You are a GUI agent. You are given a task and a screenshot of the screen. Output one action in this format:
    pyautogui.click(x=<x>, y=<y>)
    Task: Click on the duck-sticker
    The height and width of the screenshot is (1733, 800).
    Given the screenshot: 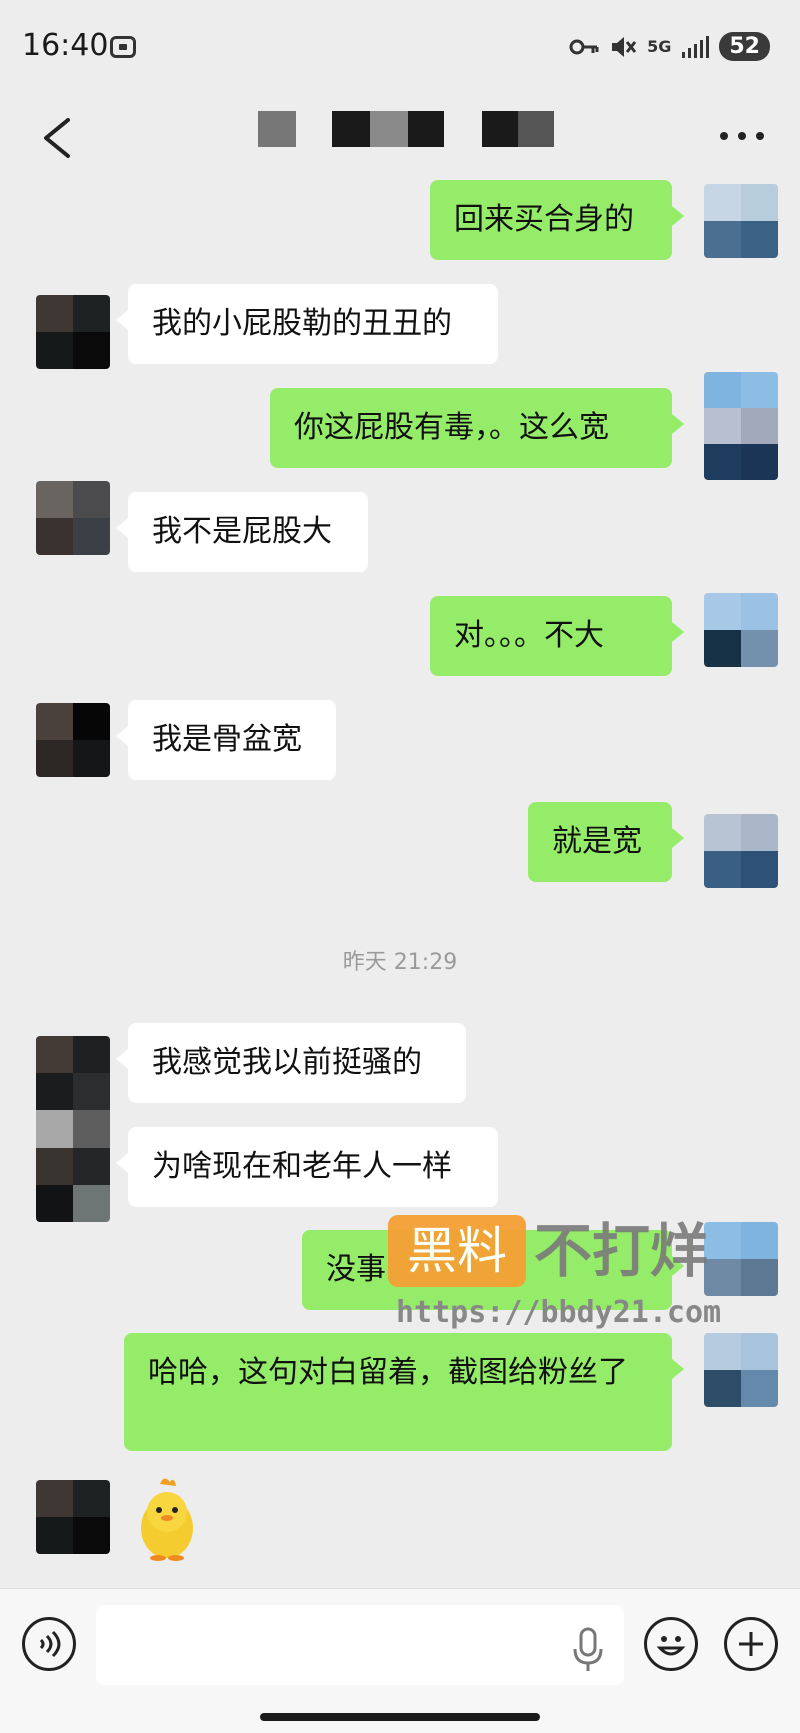 What is the action you would take?
    pyautogui.click(x=167, y=1518)
    